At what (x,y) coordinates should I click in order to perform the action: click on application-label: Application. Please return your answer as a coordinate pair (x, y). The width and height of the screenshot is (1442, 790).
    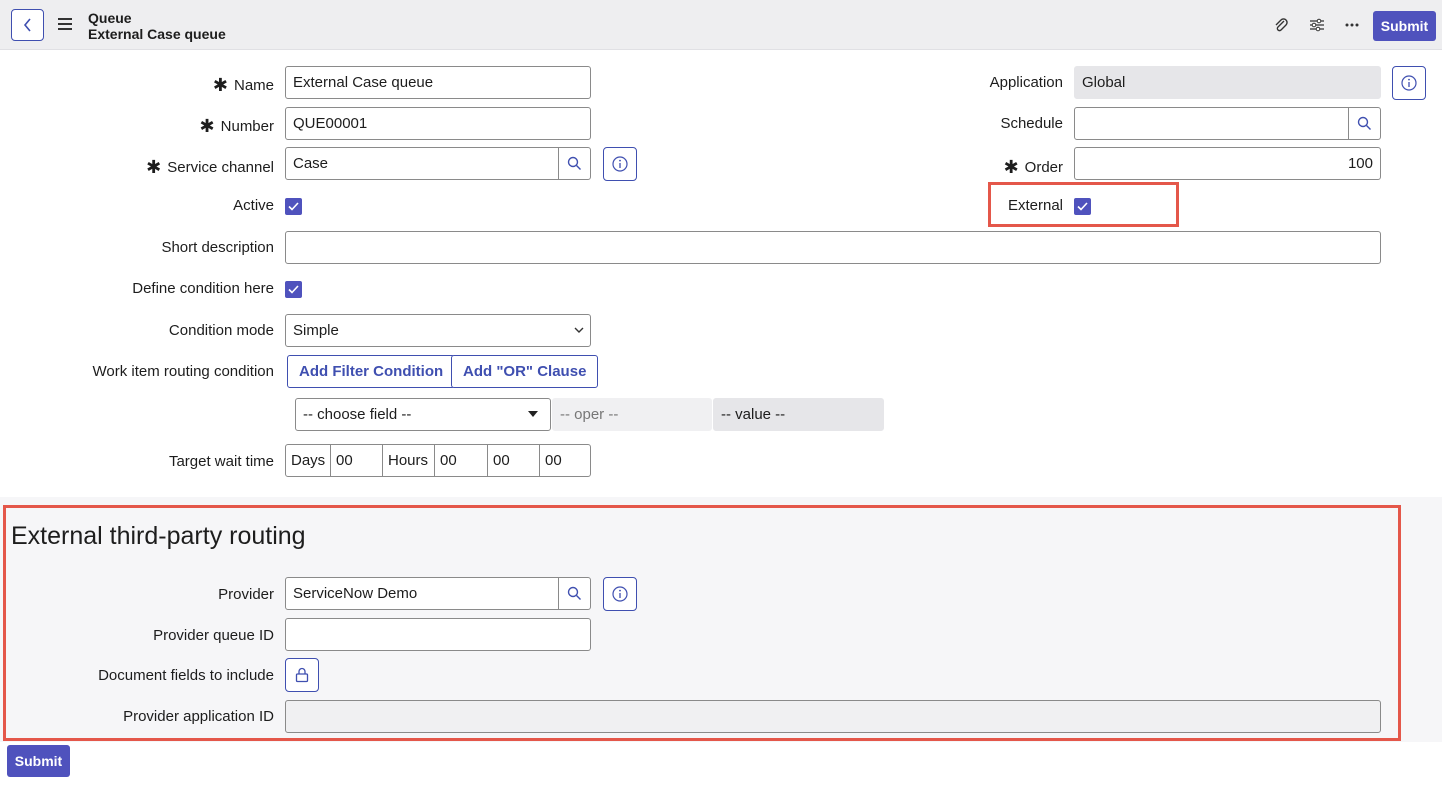
    Looking at the image, I should click on (1026, 82).